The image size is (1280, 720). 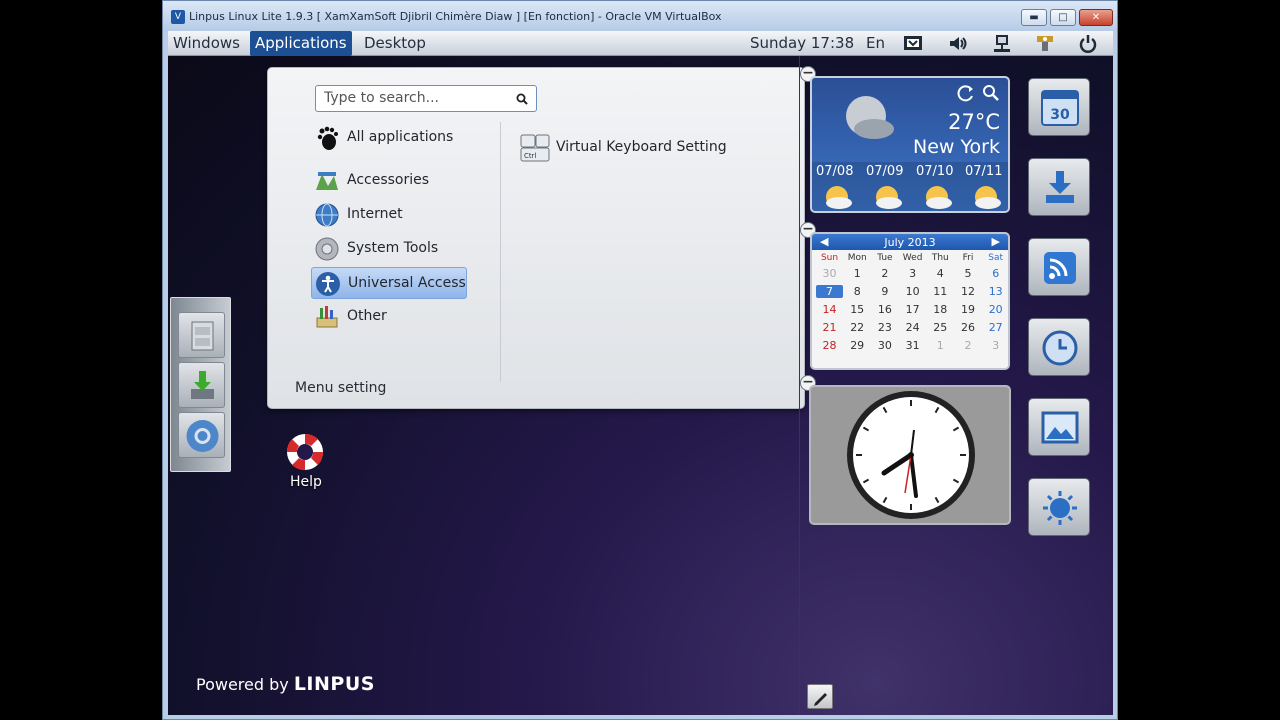 I want to click on menu-setting-link: Menu setting, so click(x=340, y=388).